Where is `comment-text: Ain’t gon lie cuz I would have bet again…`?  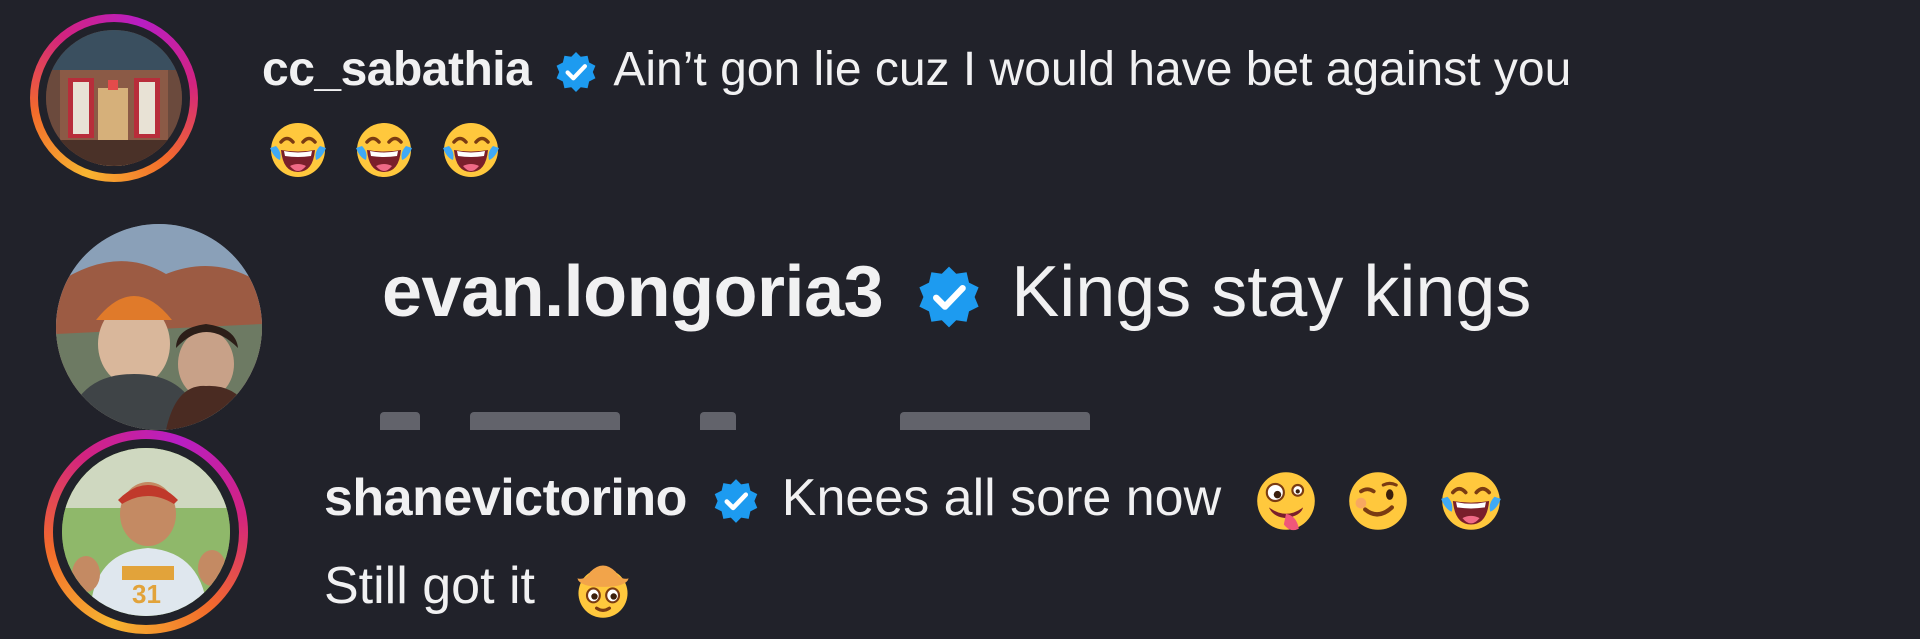
comment-text: Ain’t gon lie cuz I would have bet again… is located at coordinates (1092, 69).